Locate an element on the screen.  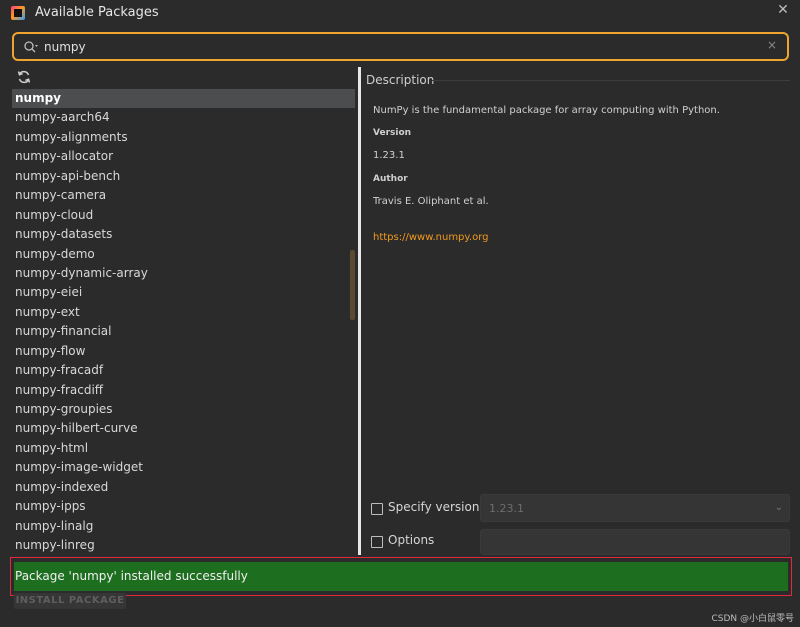
specify-version-checkbox is located at coordinates (377, 509).